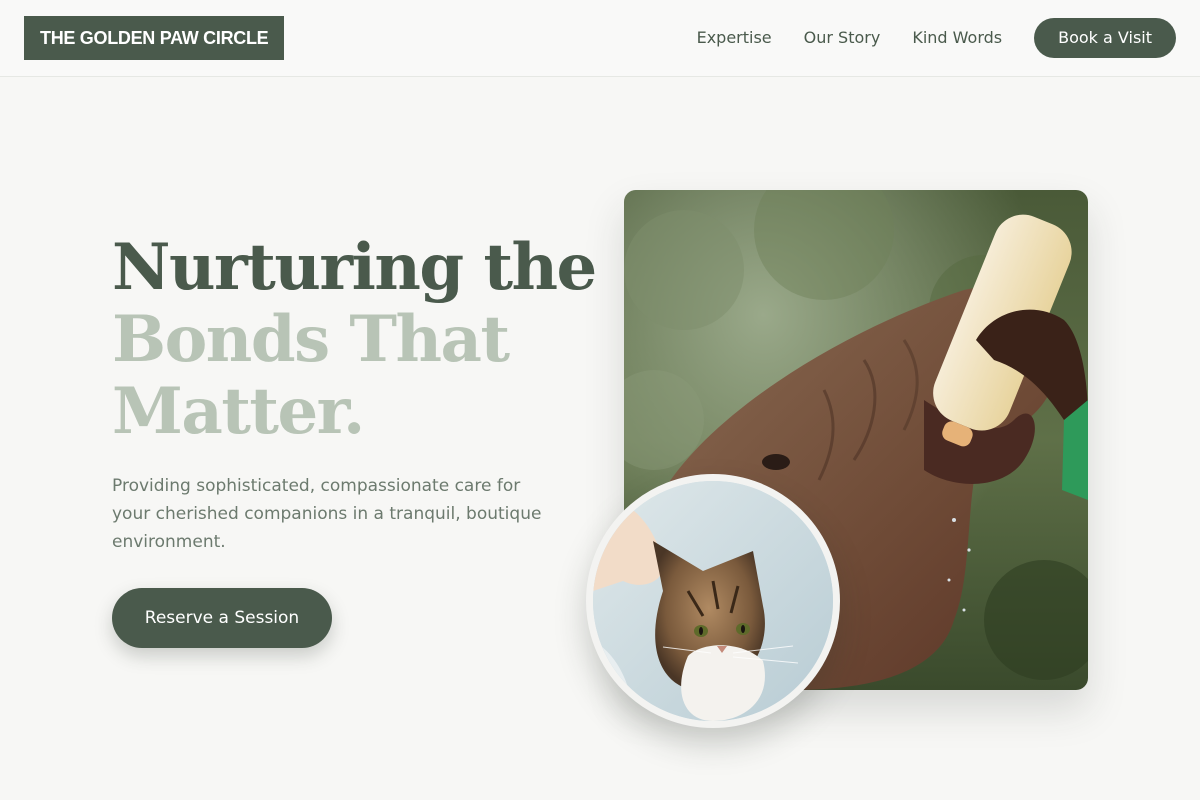 Image resolution: width=1200 pixels, height=800 pixels. I want to click on nav-link-our-story: Our Story, so click(842, 38).